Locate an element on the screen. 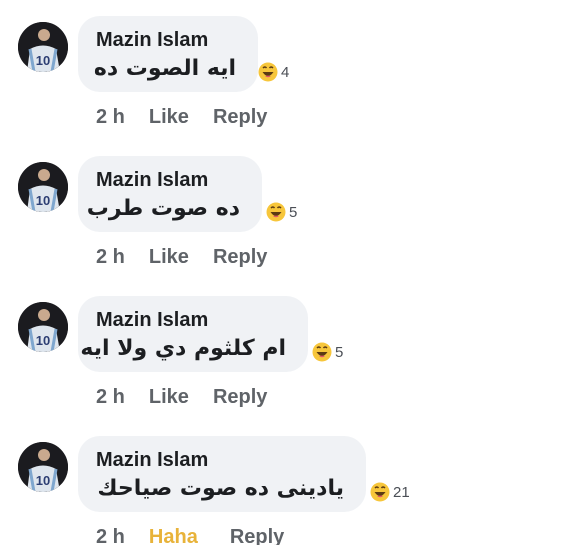 Image resolution: width=562 pixels, height=545 pixels. reaction-count: 21 is located at coordinates (401, 492).